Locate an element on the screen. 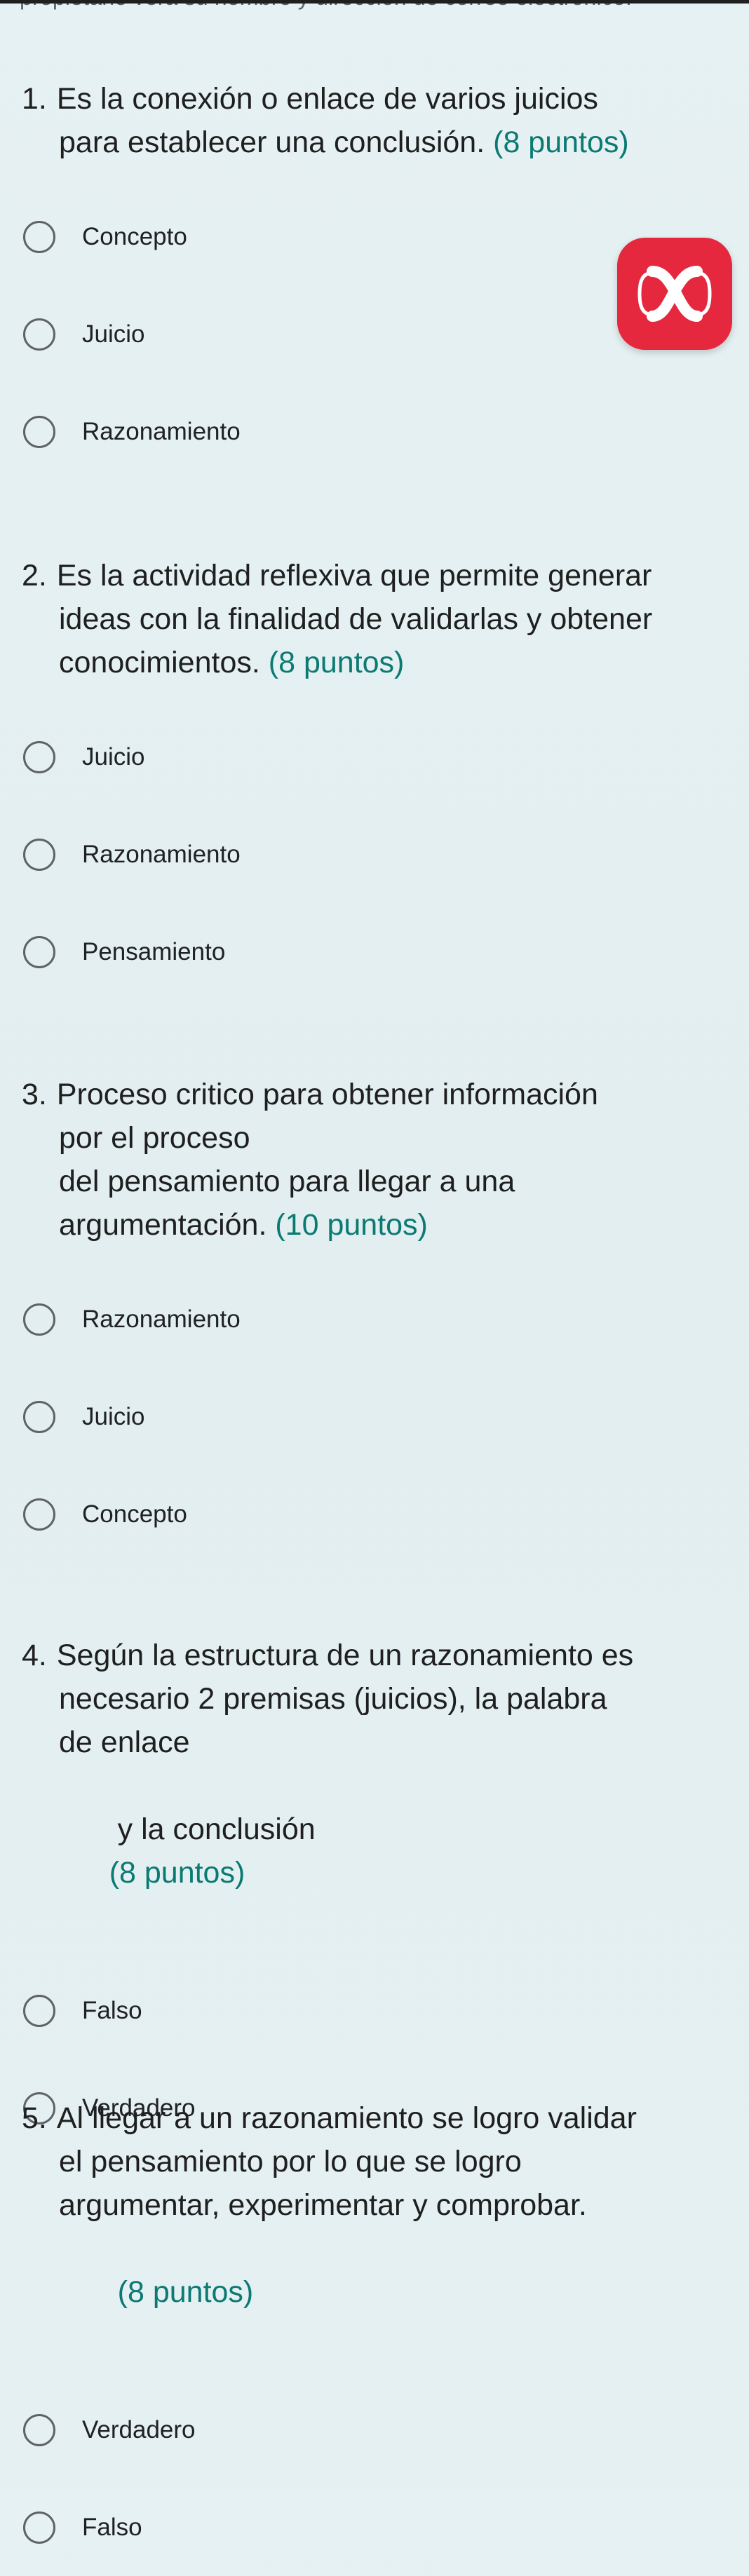 Image resolution: width=749 pixels, height=2576 pixels. option-label: Verdadero is located at coordinates (139, 2429).